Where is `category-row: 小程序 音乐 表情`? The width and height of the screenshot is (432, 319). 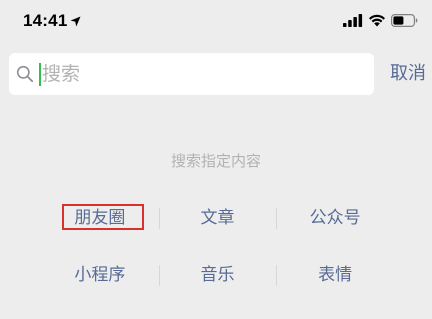 category-row: 小程序 音乐 表情 is located at coordinates (217, 275).